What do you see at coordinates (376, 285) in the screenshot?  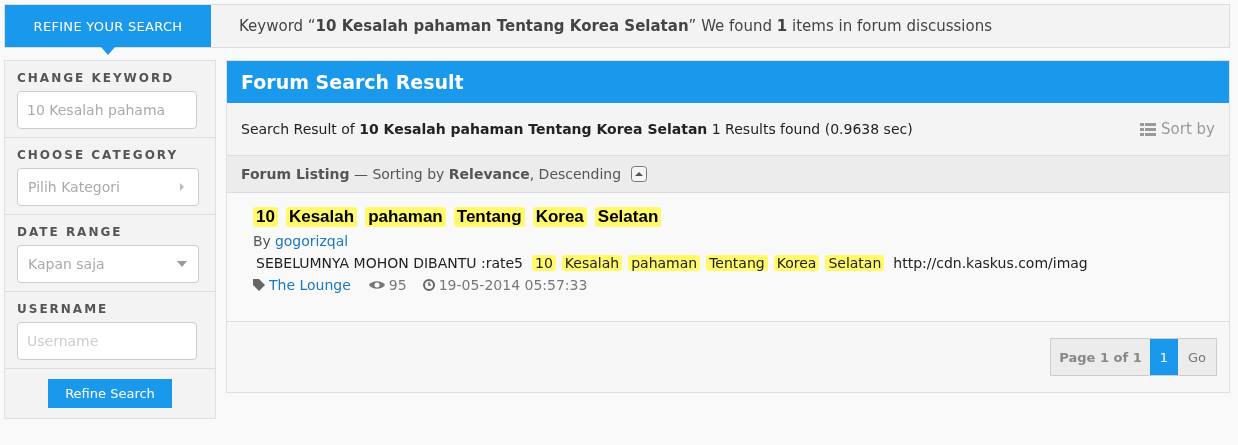 I see `eye-icon` at bounding box center [376, 285].